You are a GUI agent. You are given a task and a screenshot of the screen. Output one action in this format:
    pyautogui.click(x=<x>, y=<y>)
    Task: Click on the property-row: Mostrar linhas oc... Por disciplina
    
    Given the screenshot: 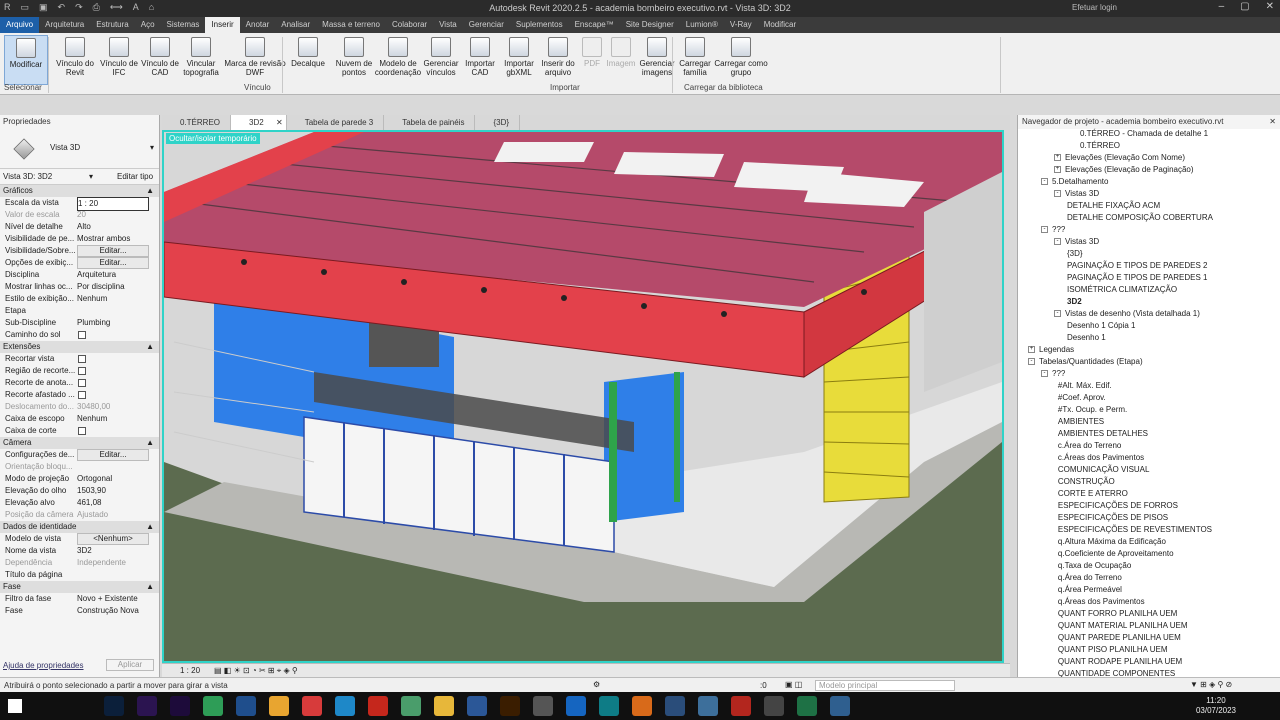 What is the action you would take?
    pyautogui.click(x=79, y=287)
    